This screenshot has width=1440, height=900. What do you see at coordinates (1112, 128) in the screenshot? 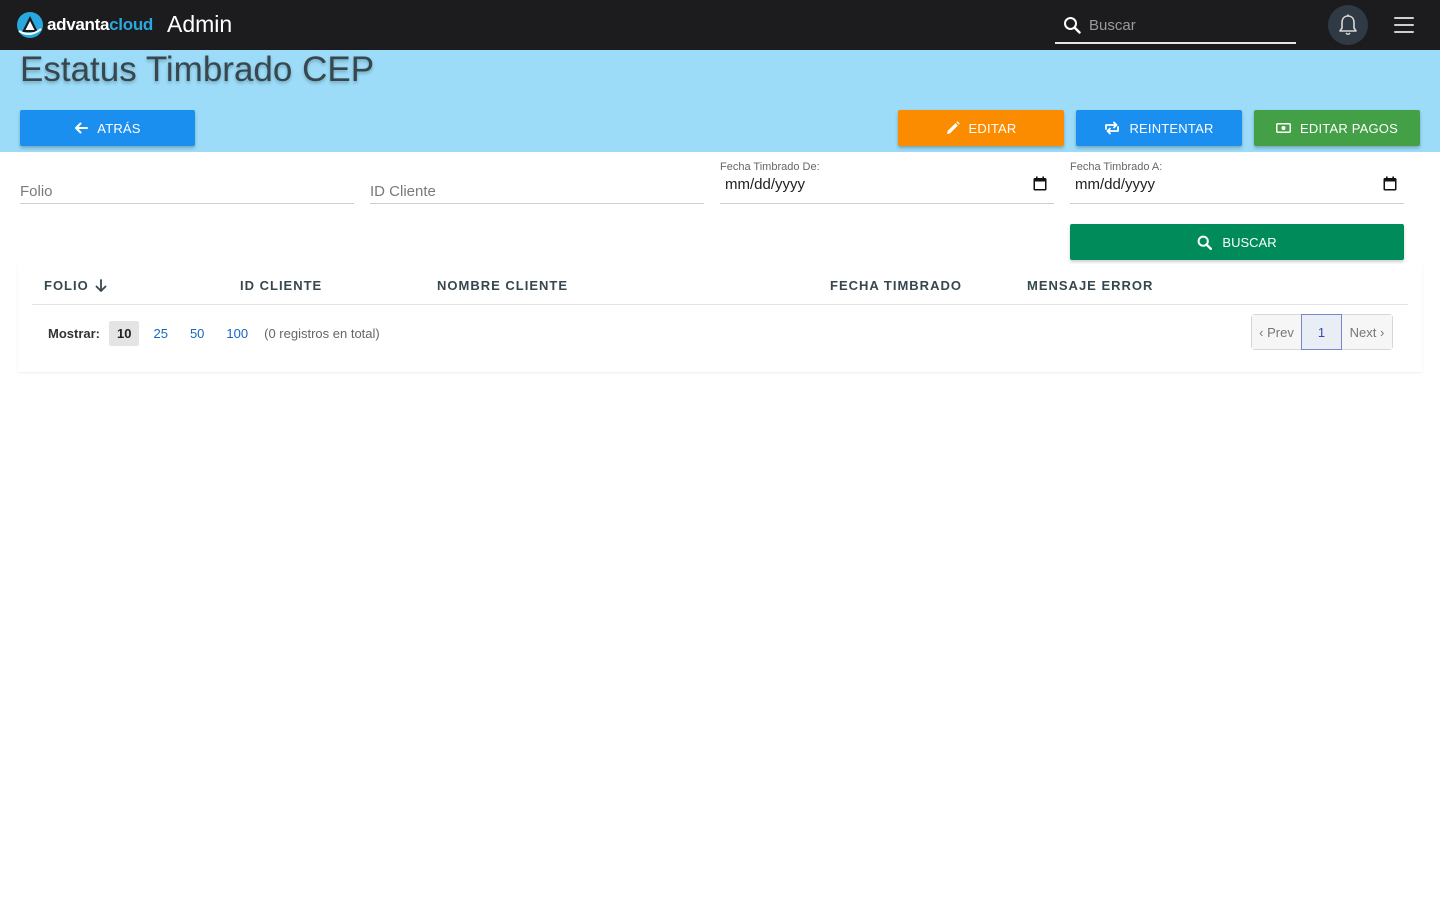
I see `retry-icon` at bounding box center [1112, 128].